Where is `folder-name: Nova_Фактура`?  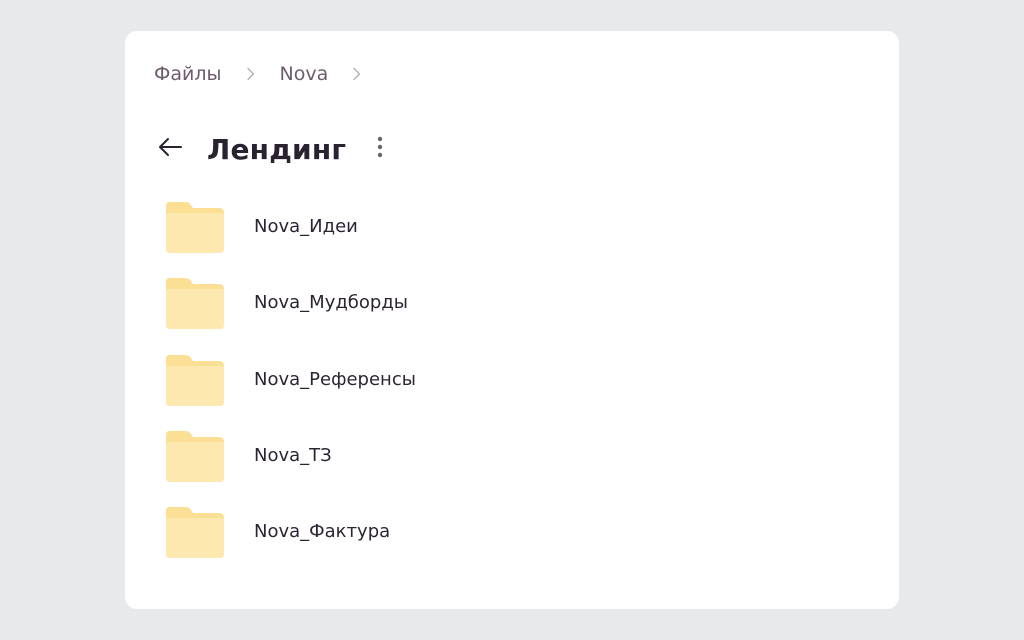
folder-name: Nova_Фактура is located at coordinates (322, 532).